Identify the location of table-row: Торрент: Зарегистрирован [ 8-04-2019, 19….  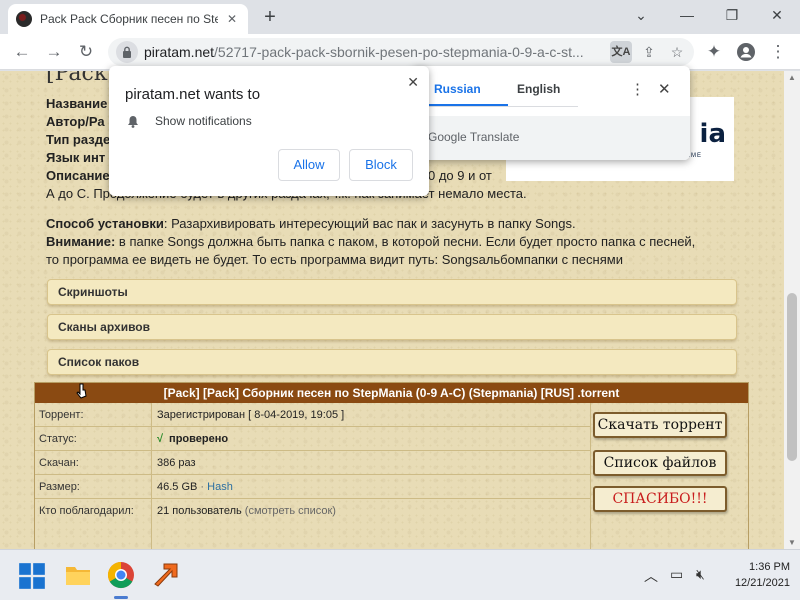
(312, 415).